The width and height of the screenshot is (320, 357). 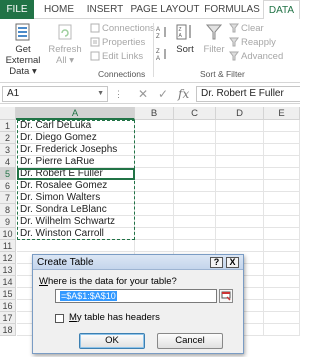 What do you see at coordinates (190, 341) in the screenshot?
I see `cancel-button: Cancel` at bounding box center [190, 341].